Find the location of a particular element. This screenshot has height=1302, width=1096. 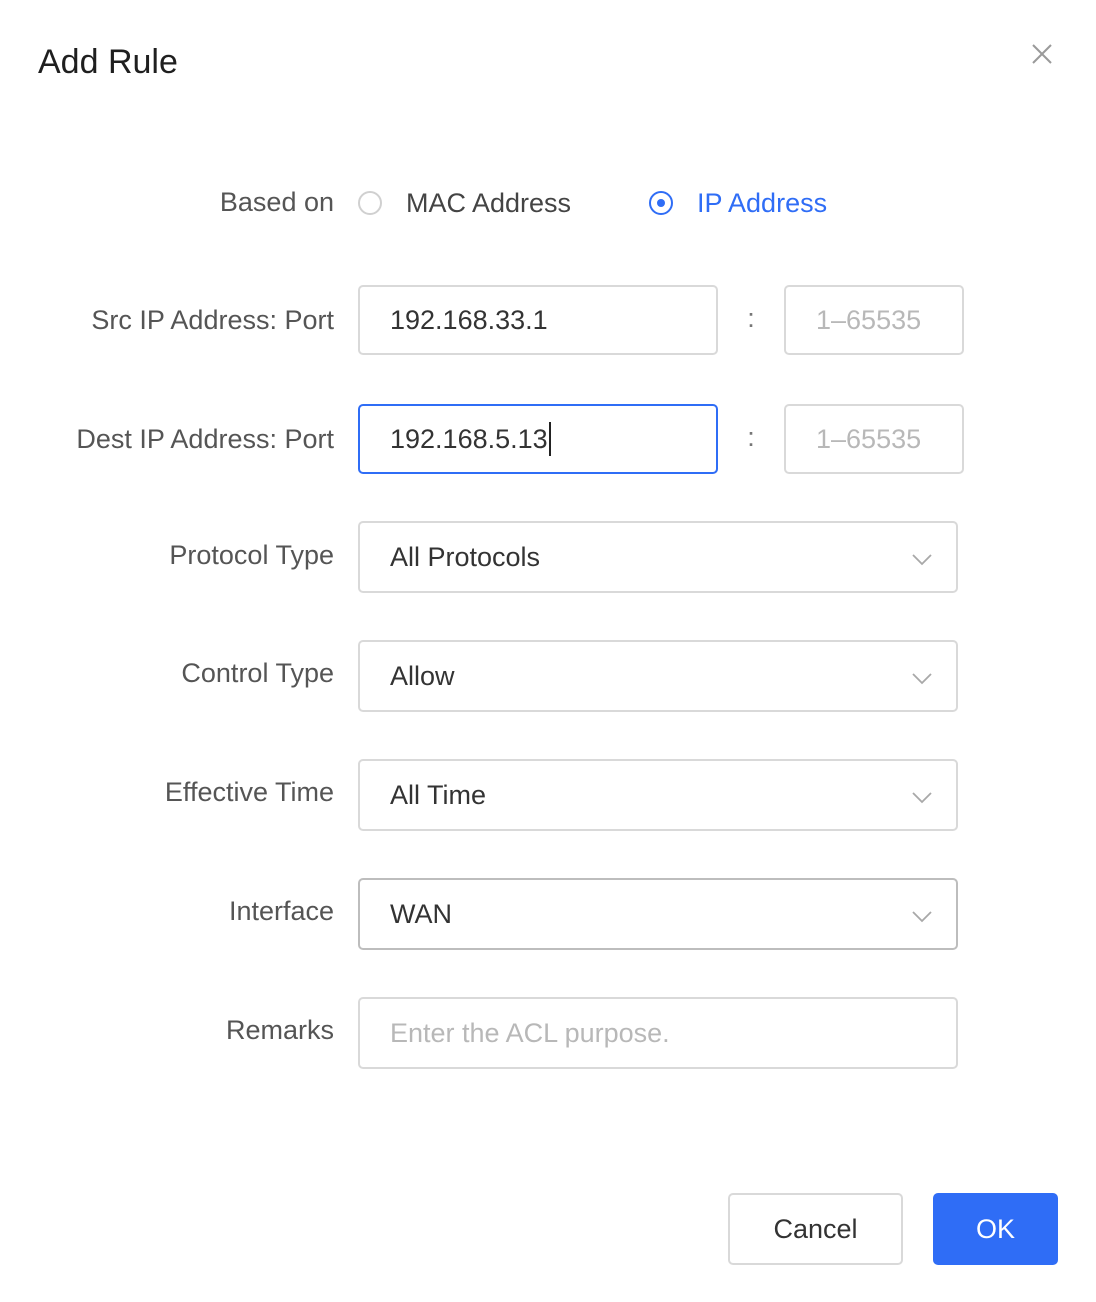

src-port-placeholder: 1–65535 is located at coordinates (869, 319).